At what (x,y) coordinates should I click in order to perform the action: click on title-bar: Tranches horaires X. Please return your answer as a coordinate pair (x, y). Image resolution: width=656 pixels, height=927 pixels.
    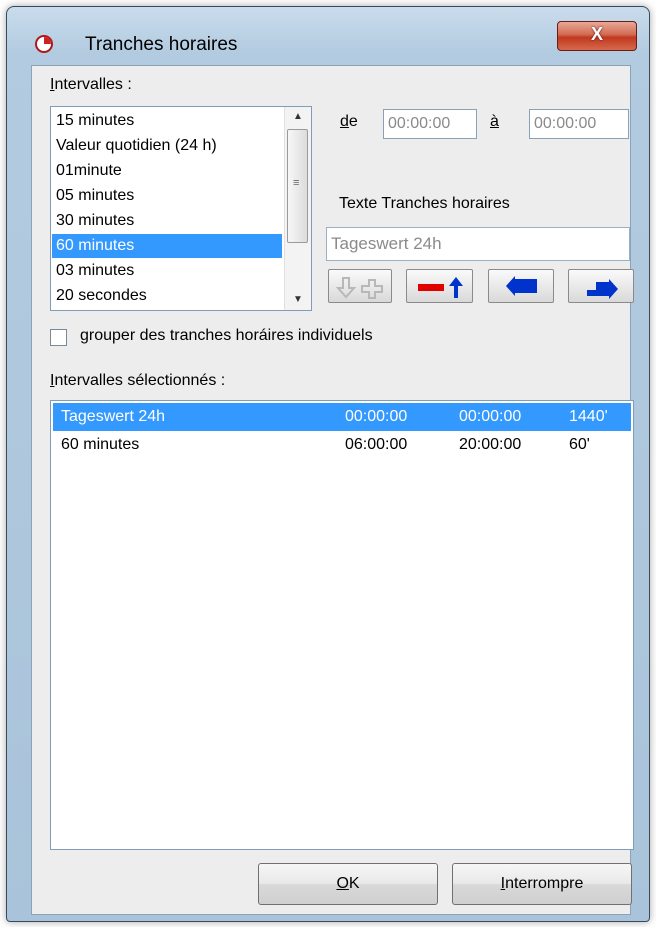
    Looking at the image, I should click on (328, 39).